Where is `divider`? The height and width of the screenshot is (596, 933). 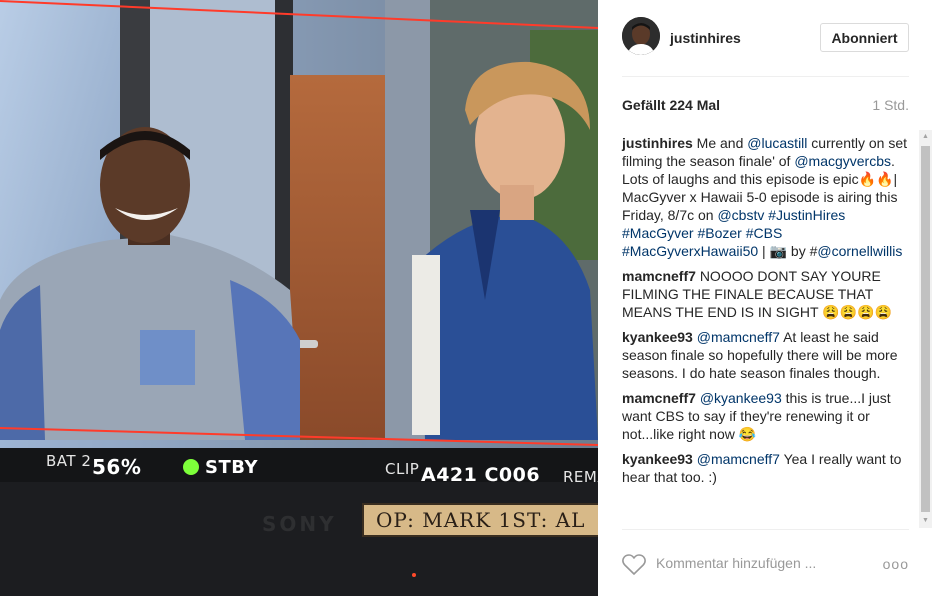
divider is located at coordinates (765, 529).